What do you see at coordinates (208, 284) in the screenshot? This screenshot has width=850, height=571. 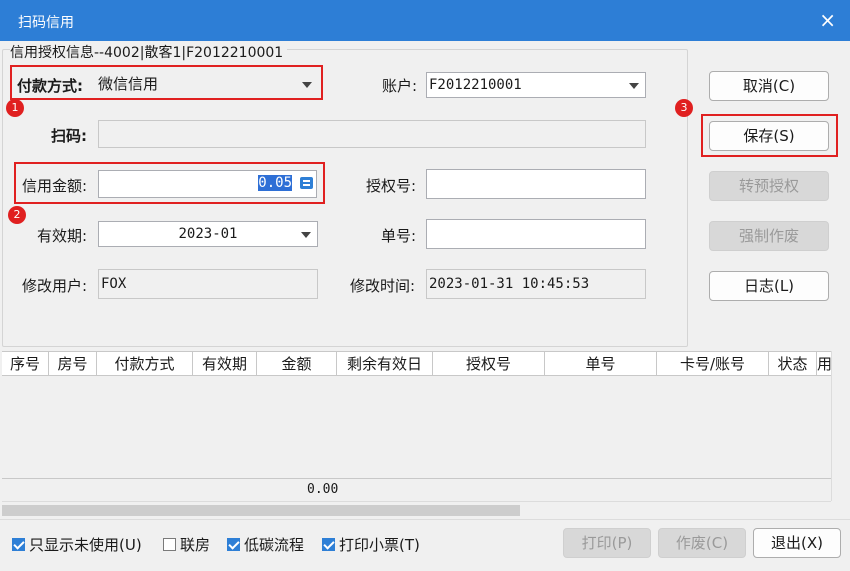 I see `modified-user-field: FOX` at bounding box center [208, 284].